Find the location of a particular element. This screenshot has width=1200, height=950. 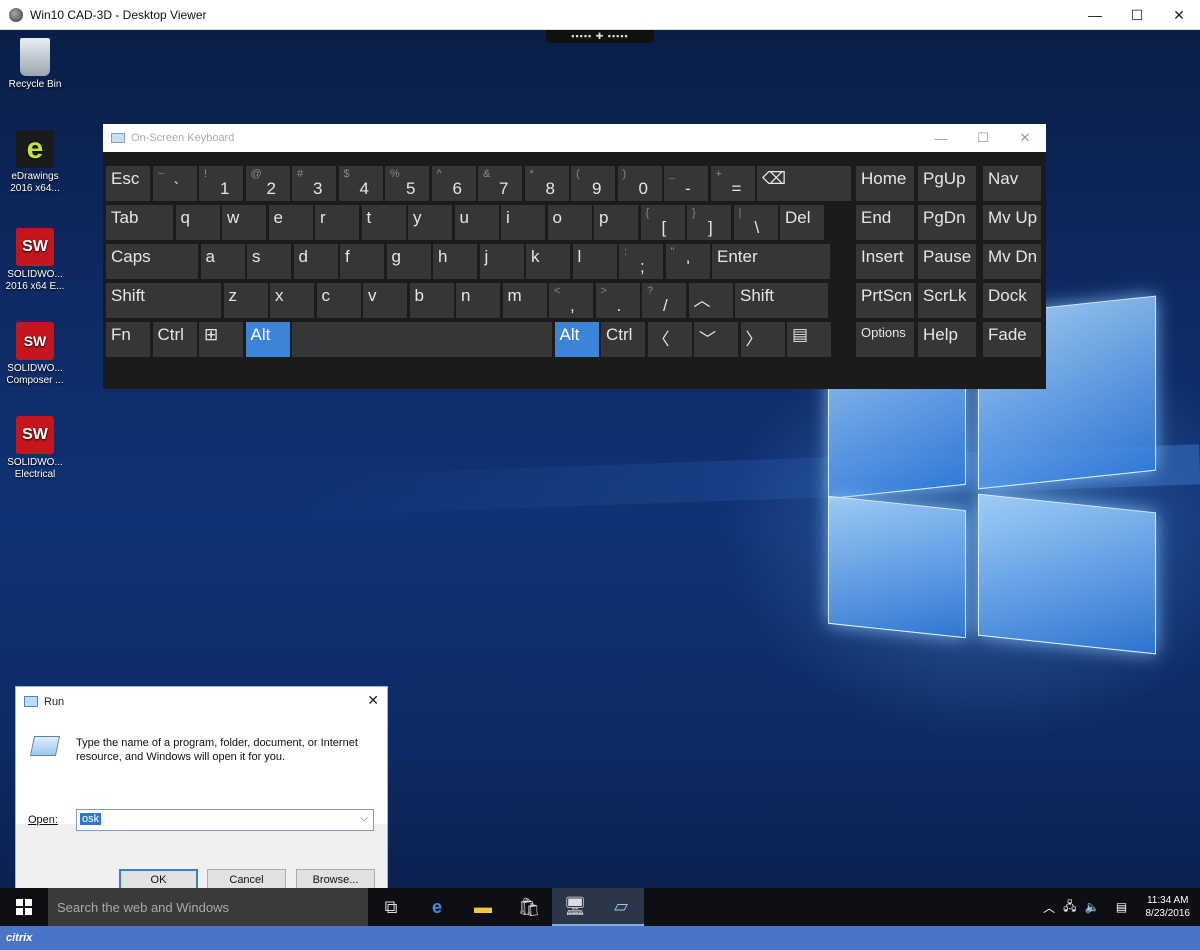

osk-key: <, is located at coordinates (571, 300).